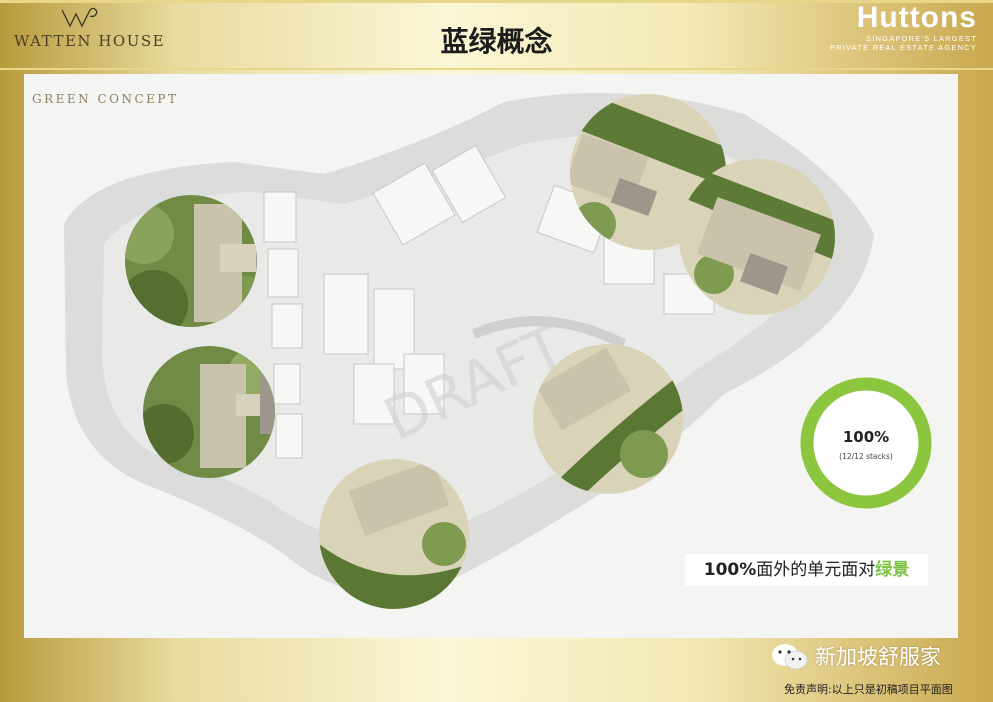 The width and height of the screenshot is (993, 702). Describe the element at coordinates (866, 456) in the screenshot. I see `ring-subtext: (12/12 stacks)` at that location.